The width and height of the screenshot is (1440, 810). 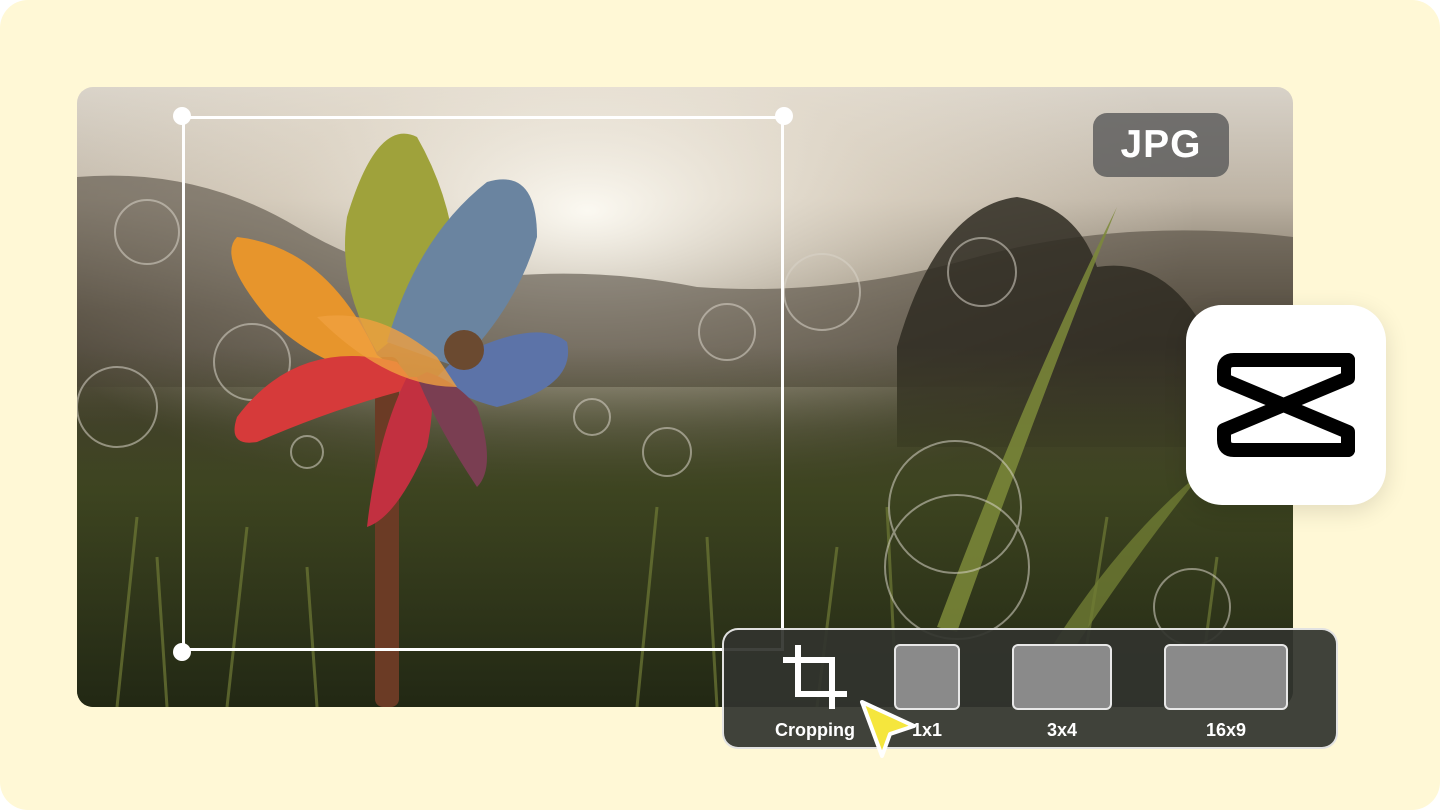 What do you see at coordinates (182, 116) in the screenshot?
I see `crop-handle-top-left` at bounding box center [182, 116].